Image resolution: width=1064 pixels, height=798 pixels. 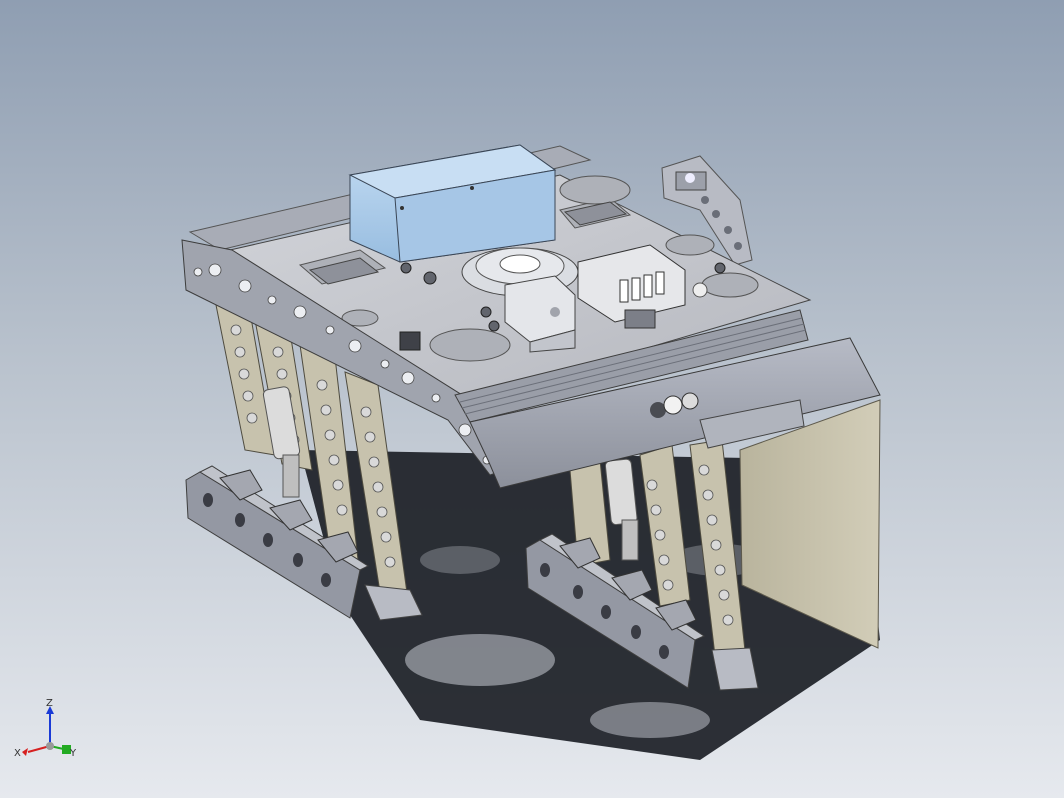 I want to click on orientation-triad: Z X Y, so click(x=45, y=731).